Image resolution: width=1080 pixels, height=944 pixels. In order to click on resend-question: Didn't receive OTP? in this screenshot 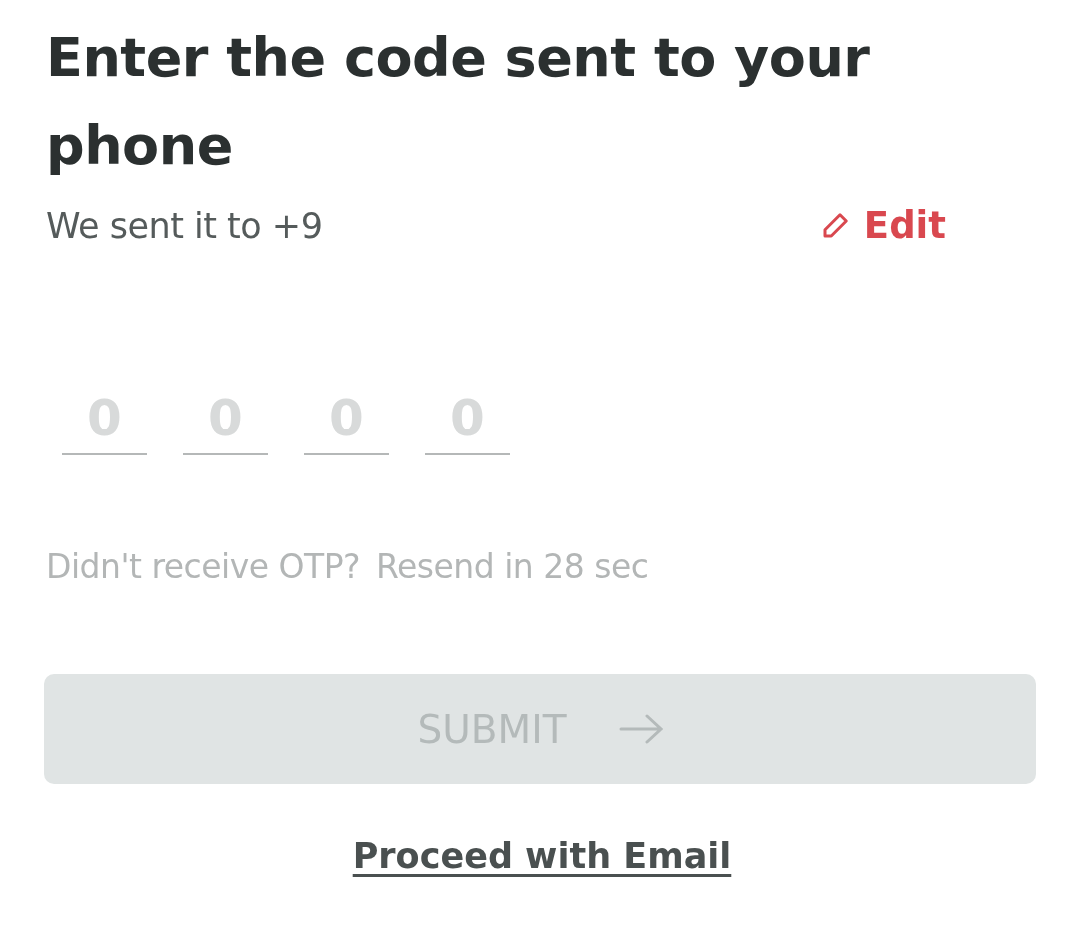, I will do `click(203, 566)`.